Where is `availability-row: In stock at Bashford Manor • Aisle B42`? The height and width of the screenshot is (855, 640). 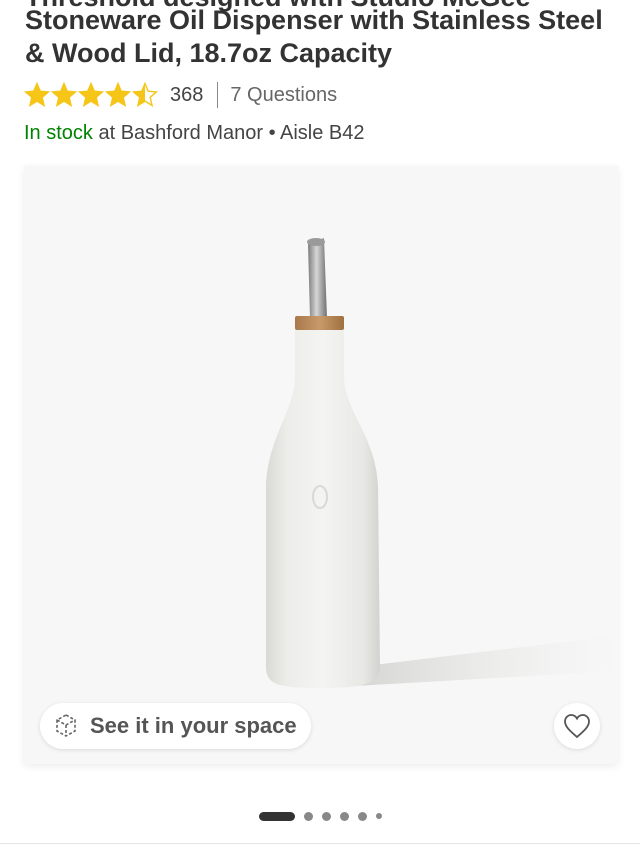 availability-row: In stock at Bashford Manor • Aisle B42 is located at coordinates (194, 133).